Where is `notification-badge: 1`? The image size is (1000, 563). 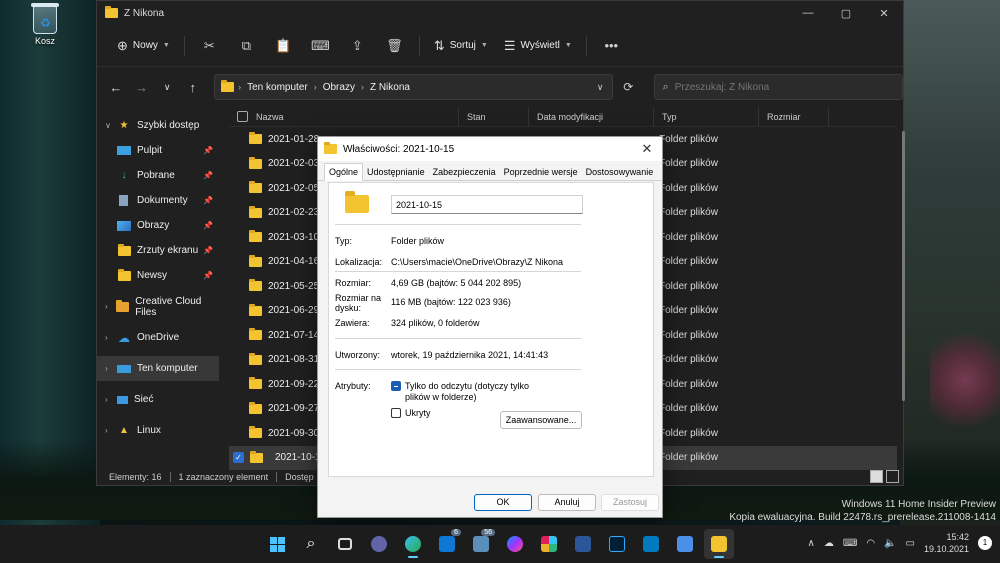 notification-badge: 1 is located at coordinates (985, 543).